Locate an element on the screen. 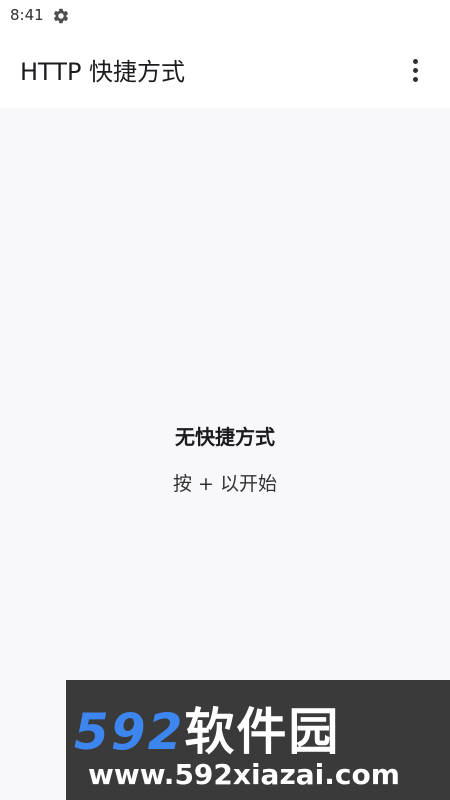  watermark-url: www.592xiazai.com is located at coordinates (244, 774).